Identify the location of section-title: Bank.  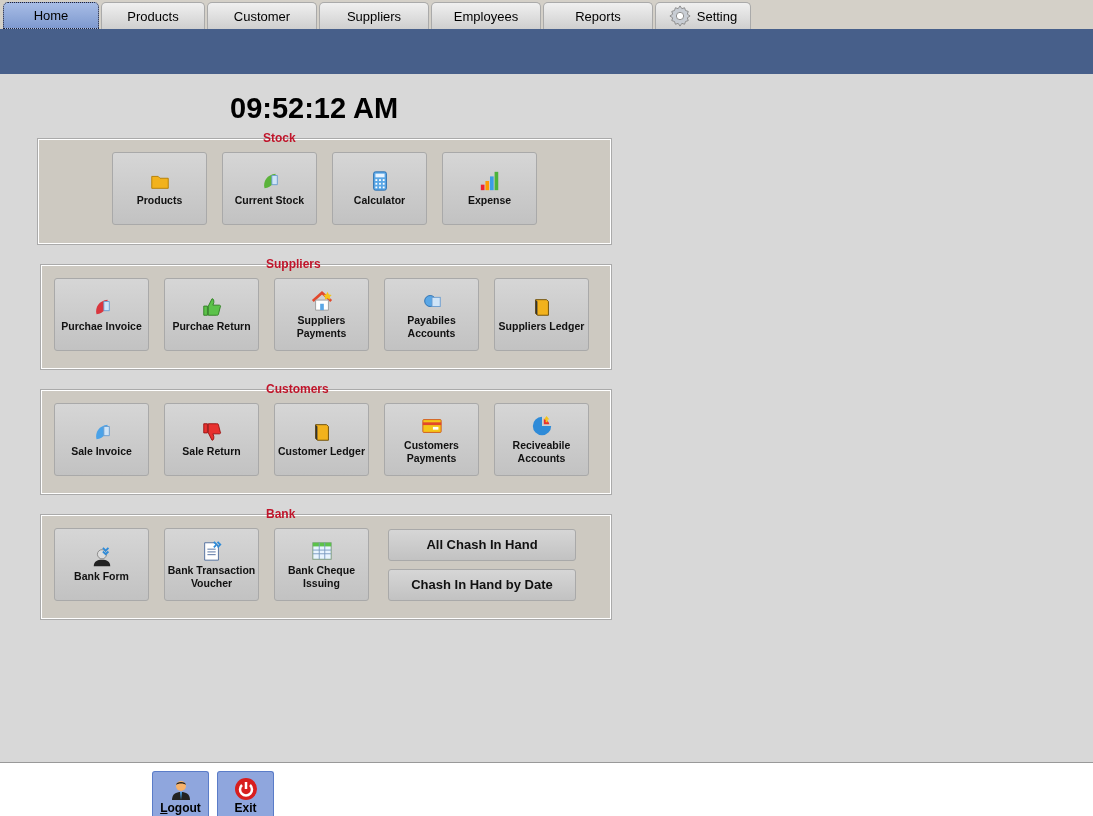
(281, 514).